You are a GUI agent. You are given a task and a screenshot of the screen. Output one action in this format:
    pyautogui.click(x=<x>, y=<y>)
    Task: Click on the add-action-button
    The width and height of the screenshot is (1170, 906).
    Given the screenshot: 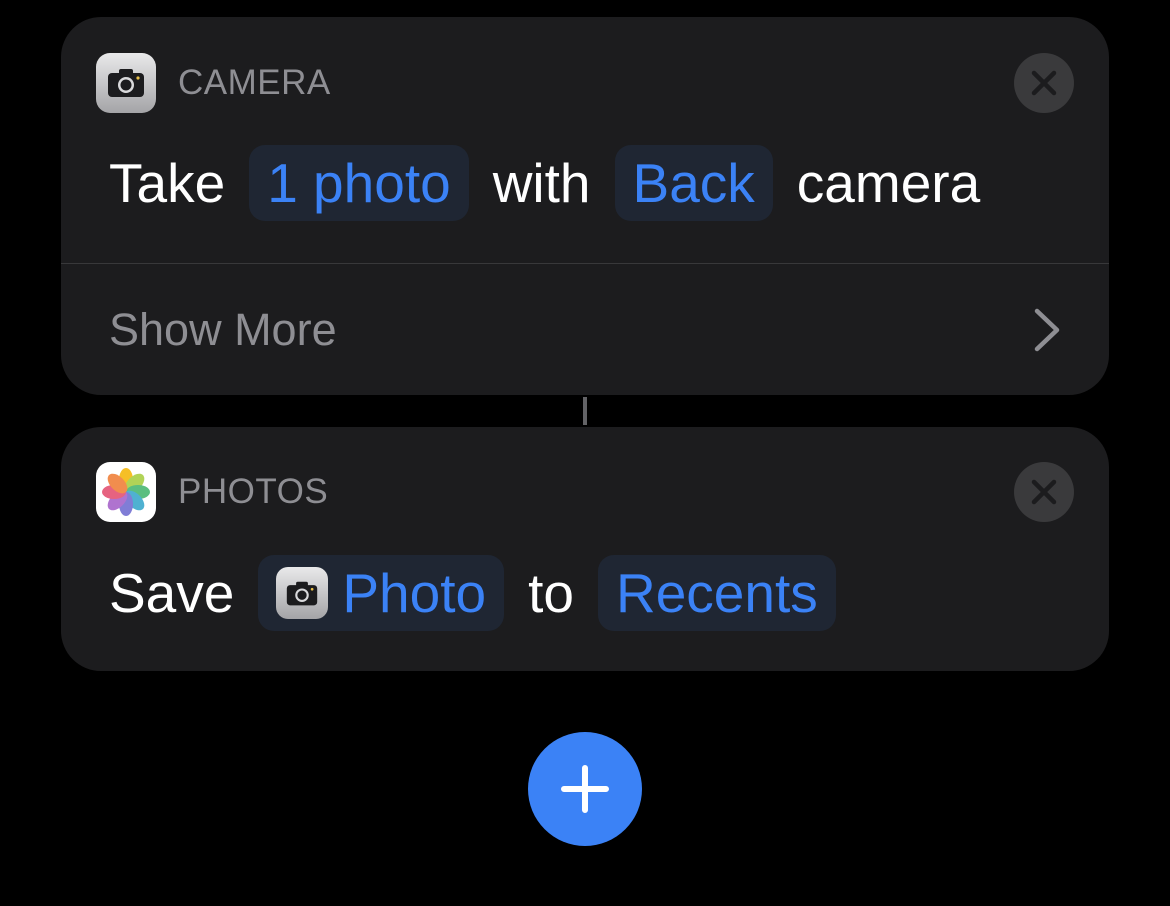 What is the action you would take?
    pyautogui.click(x=585, y=789)
    